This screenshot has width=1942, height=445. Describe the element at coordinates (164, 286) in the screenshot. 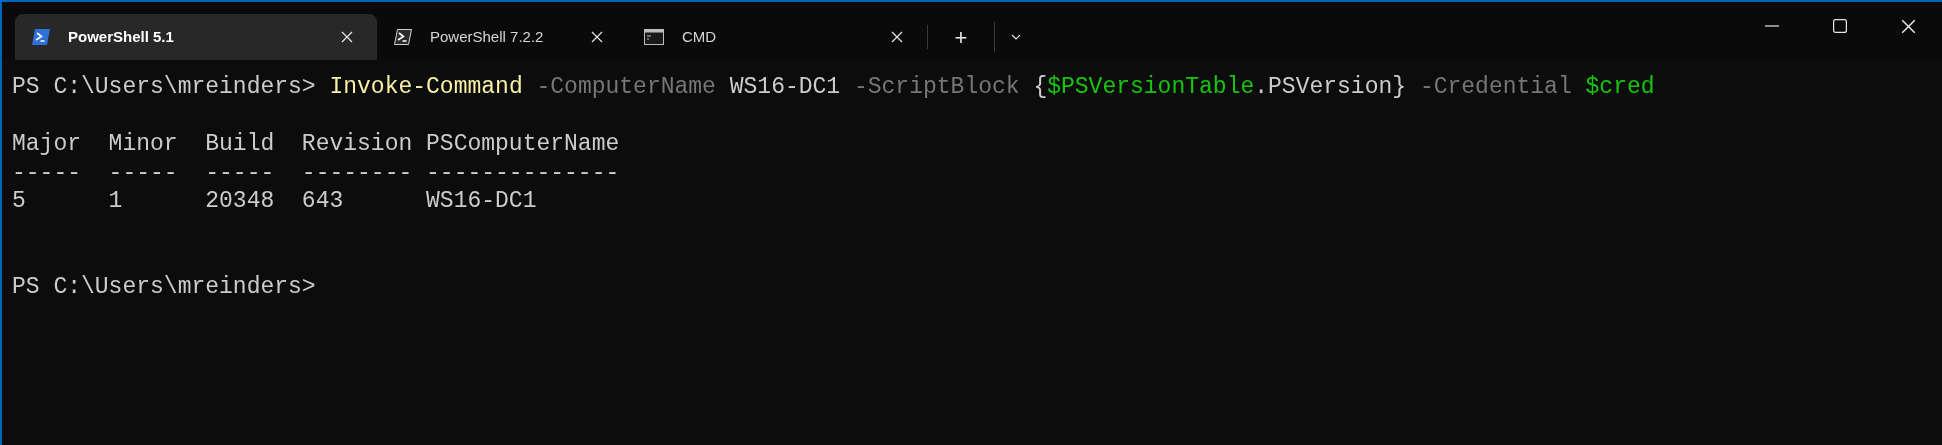

I see `prompt: PS C:\Users\mreinders>` at that location.